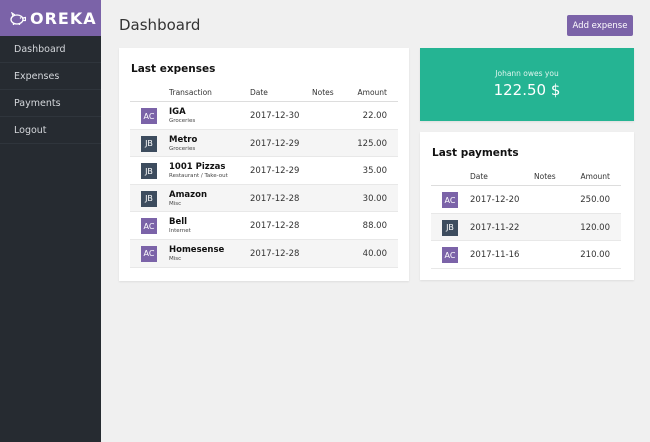 The image size is (650, 442). I want to click on expense-amount: 35.00, so click(374, 171).